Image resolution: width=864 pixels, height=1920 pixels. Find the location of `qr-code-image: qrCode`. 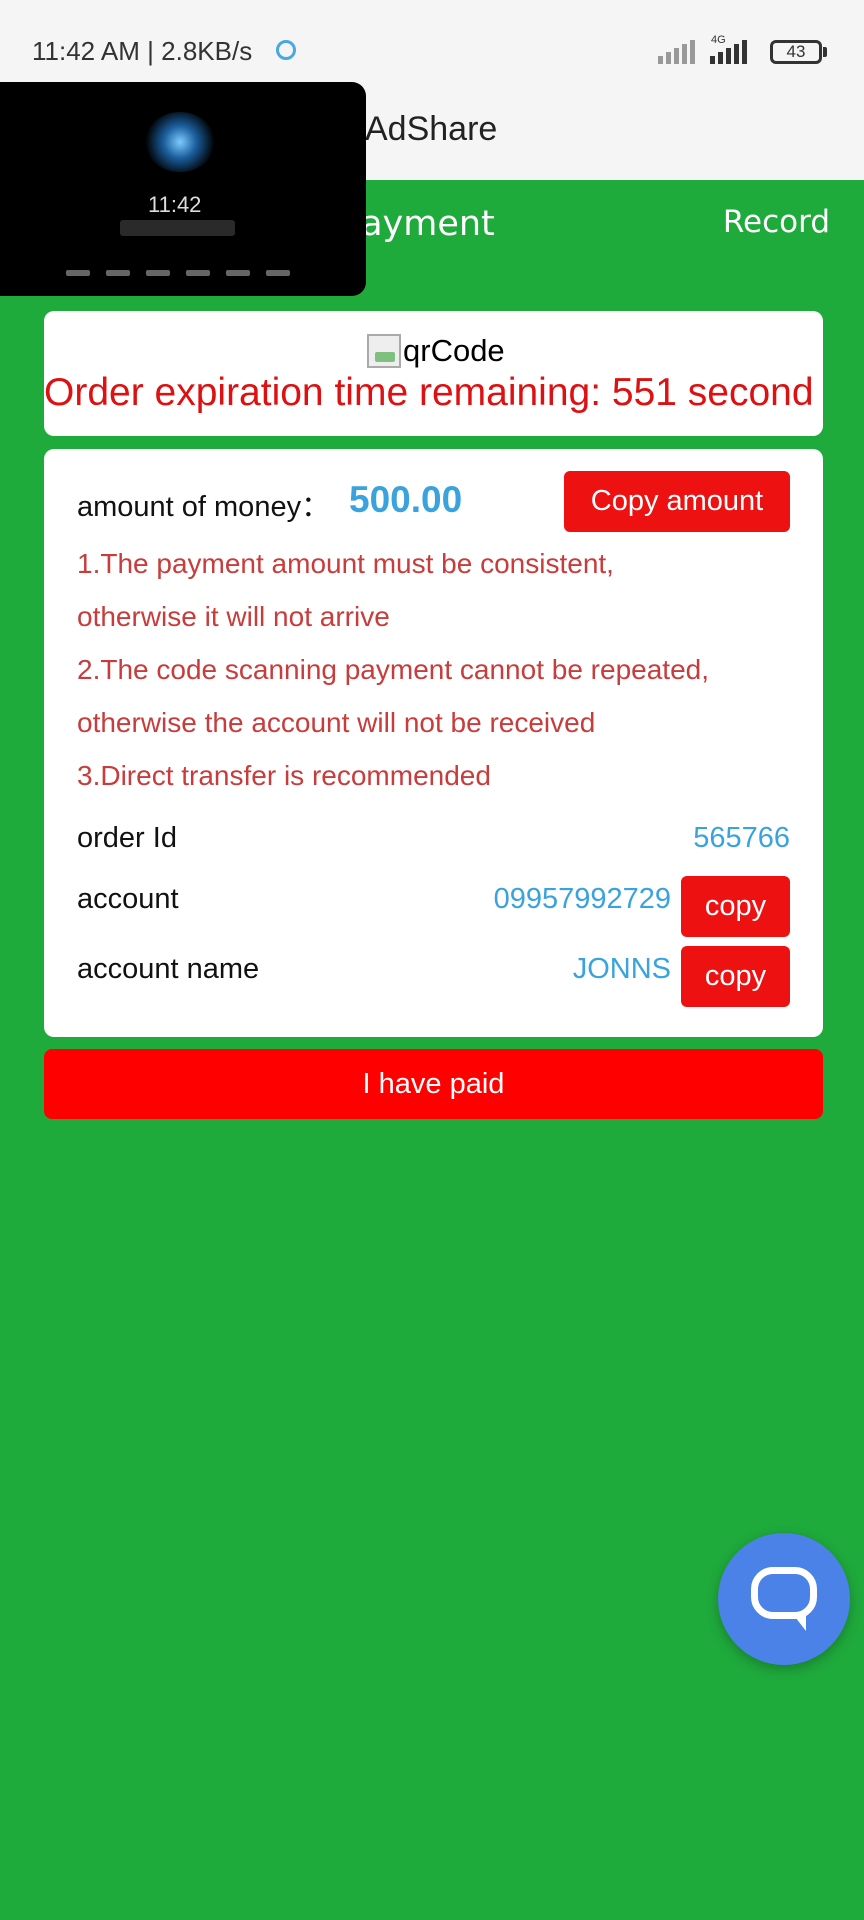

qr-code-image: qrCode is located at coordinates (436, 351).